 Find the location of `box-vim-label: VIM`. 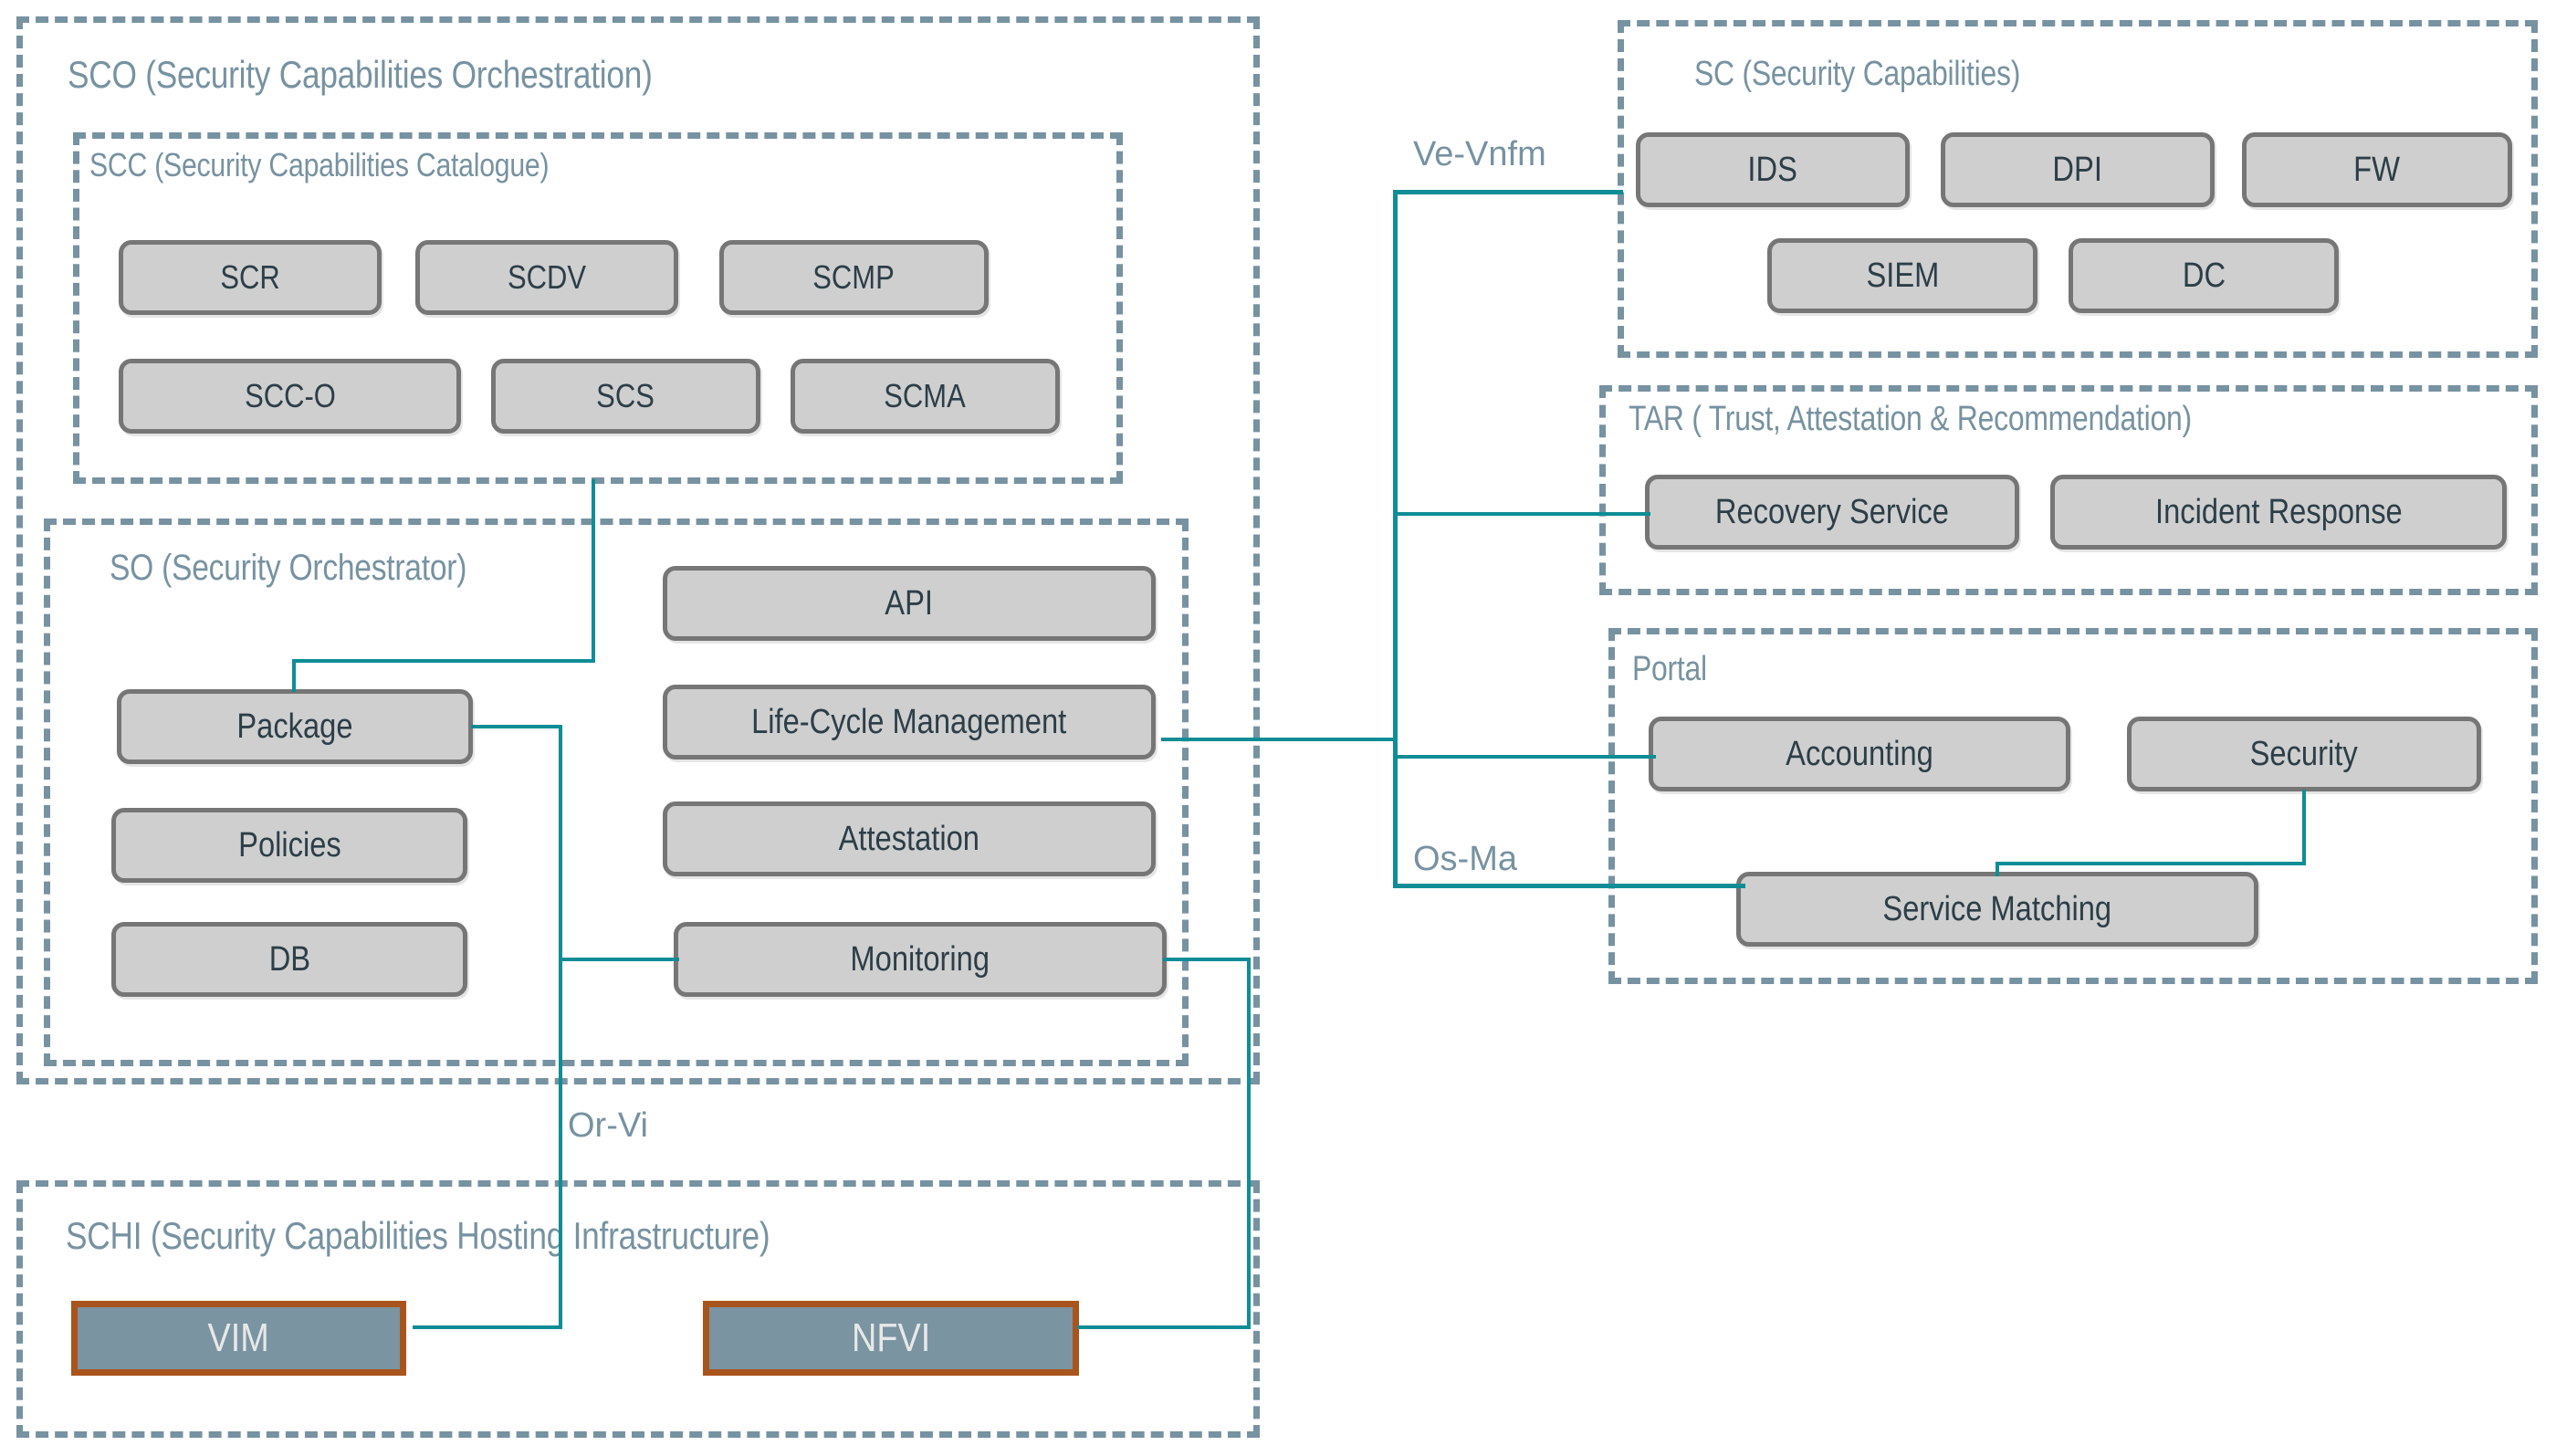

box-vim-label: VIM is located at coordinates (238, 1338).